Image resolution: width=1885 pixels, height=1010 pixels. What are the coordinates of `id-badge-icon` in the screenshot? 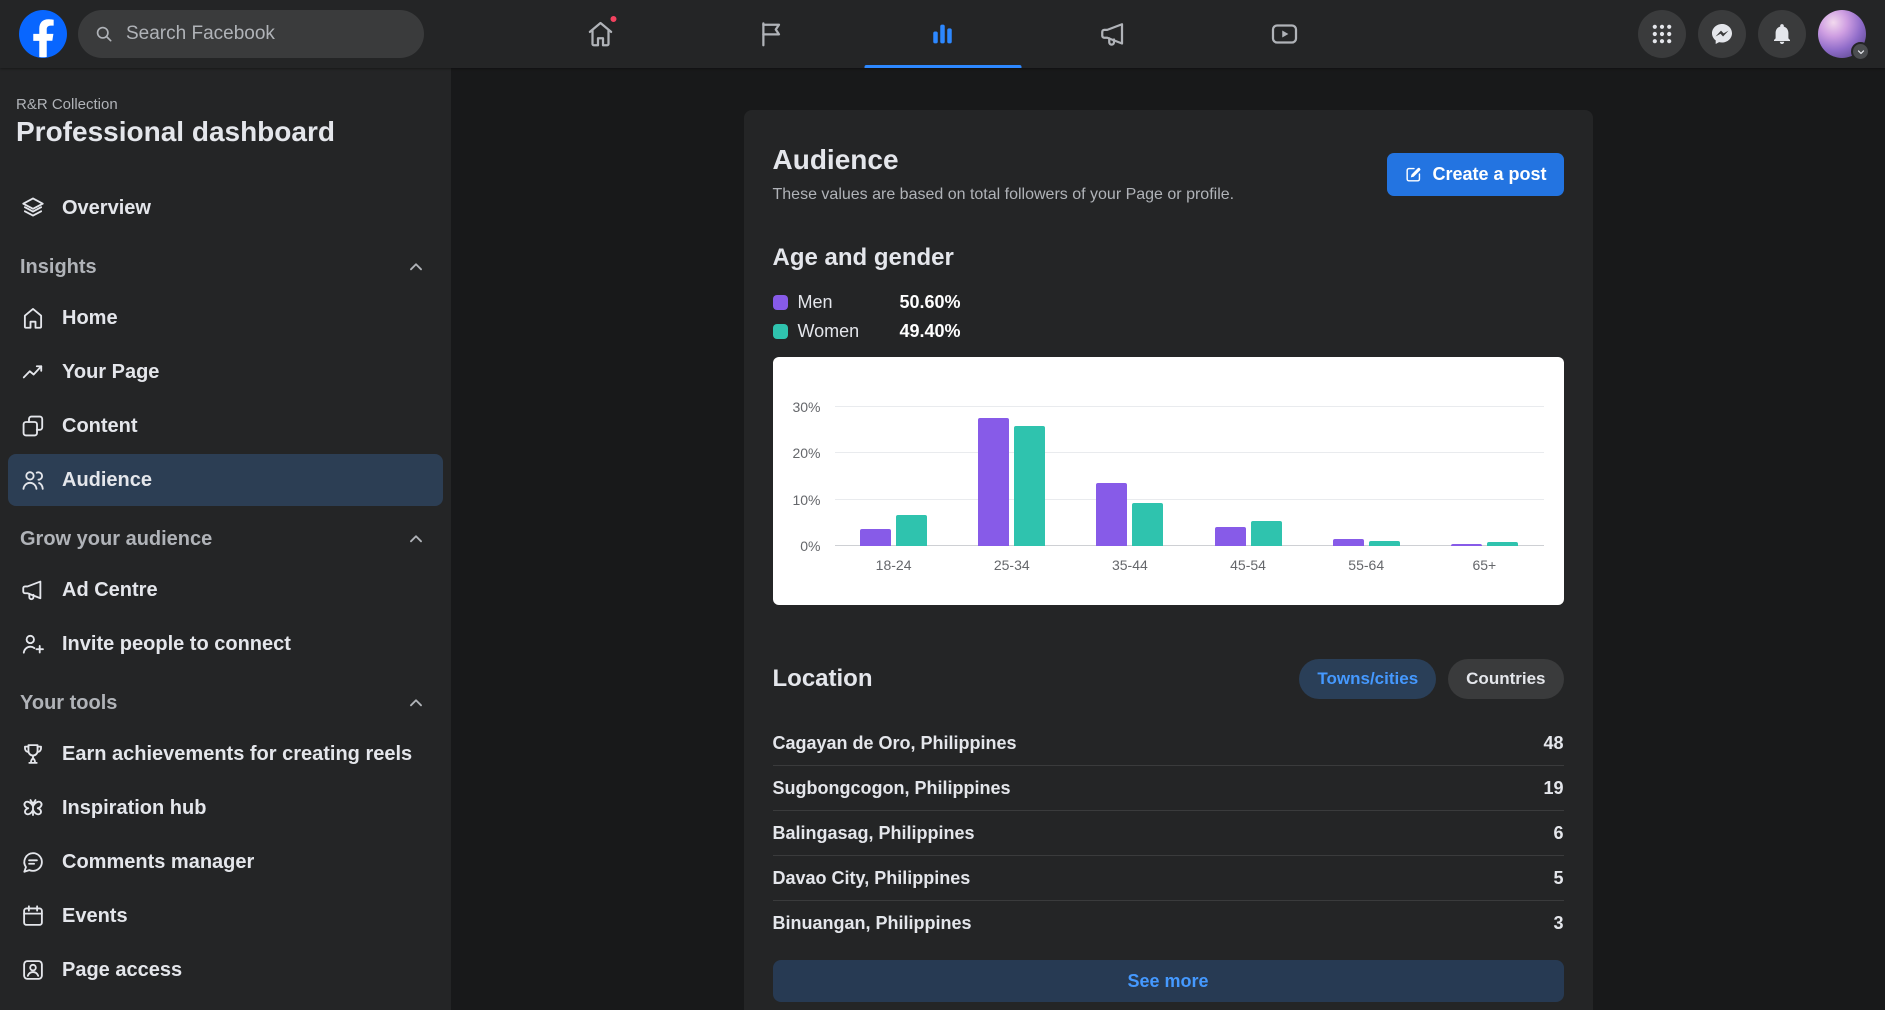 It's located at (33, 970).